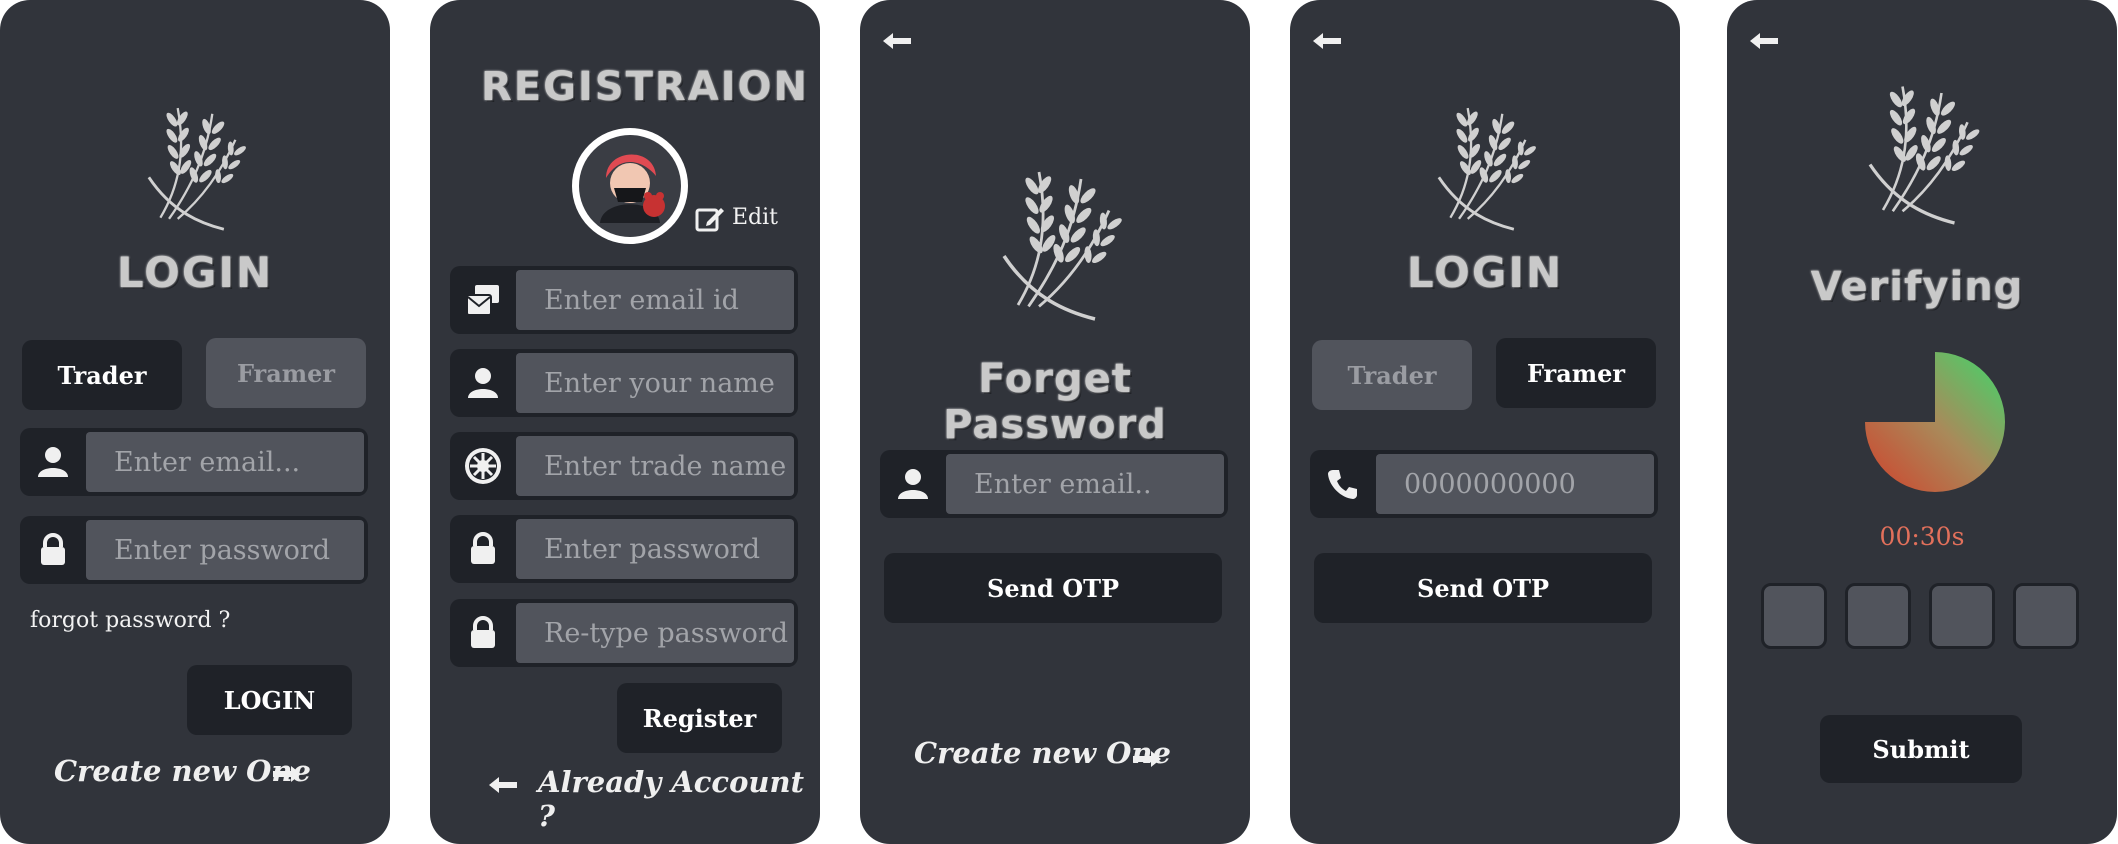 The width and height of the screenshot is (2118, 844). What do you see at coordinates (1343, 484) in the screenshot?
I see `phone-icon` at bounding box center [1343, 484].